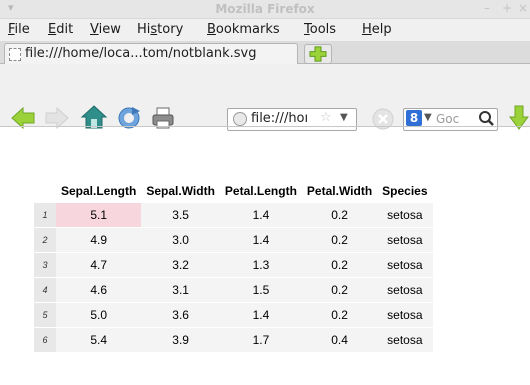 Image resolution: width=530 pixels, height=385 pixels. What do you see at coordinates (99, 265) in the screenshot?
I see `table-cell: 4.7` at bounding box center [99, 265].